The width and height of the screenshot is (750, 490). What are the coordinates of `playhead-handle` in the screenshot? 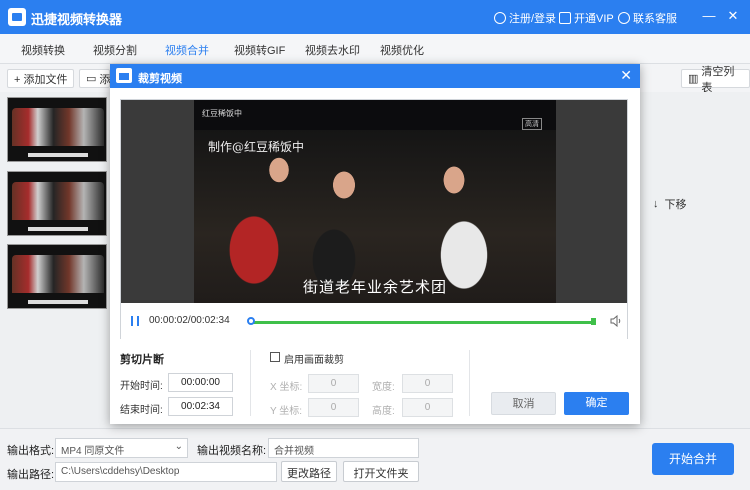 It's located at (251, 321).